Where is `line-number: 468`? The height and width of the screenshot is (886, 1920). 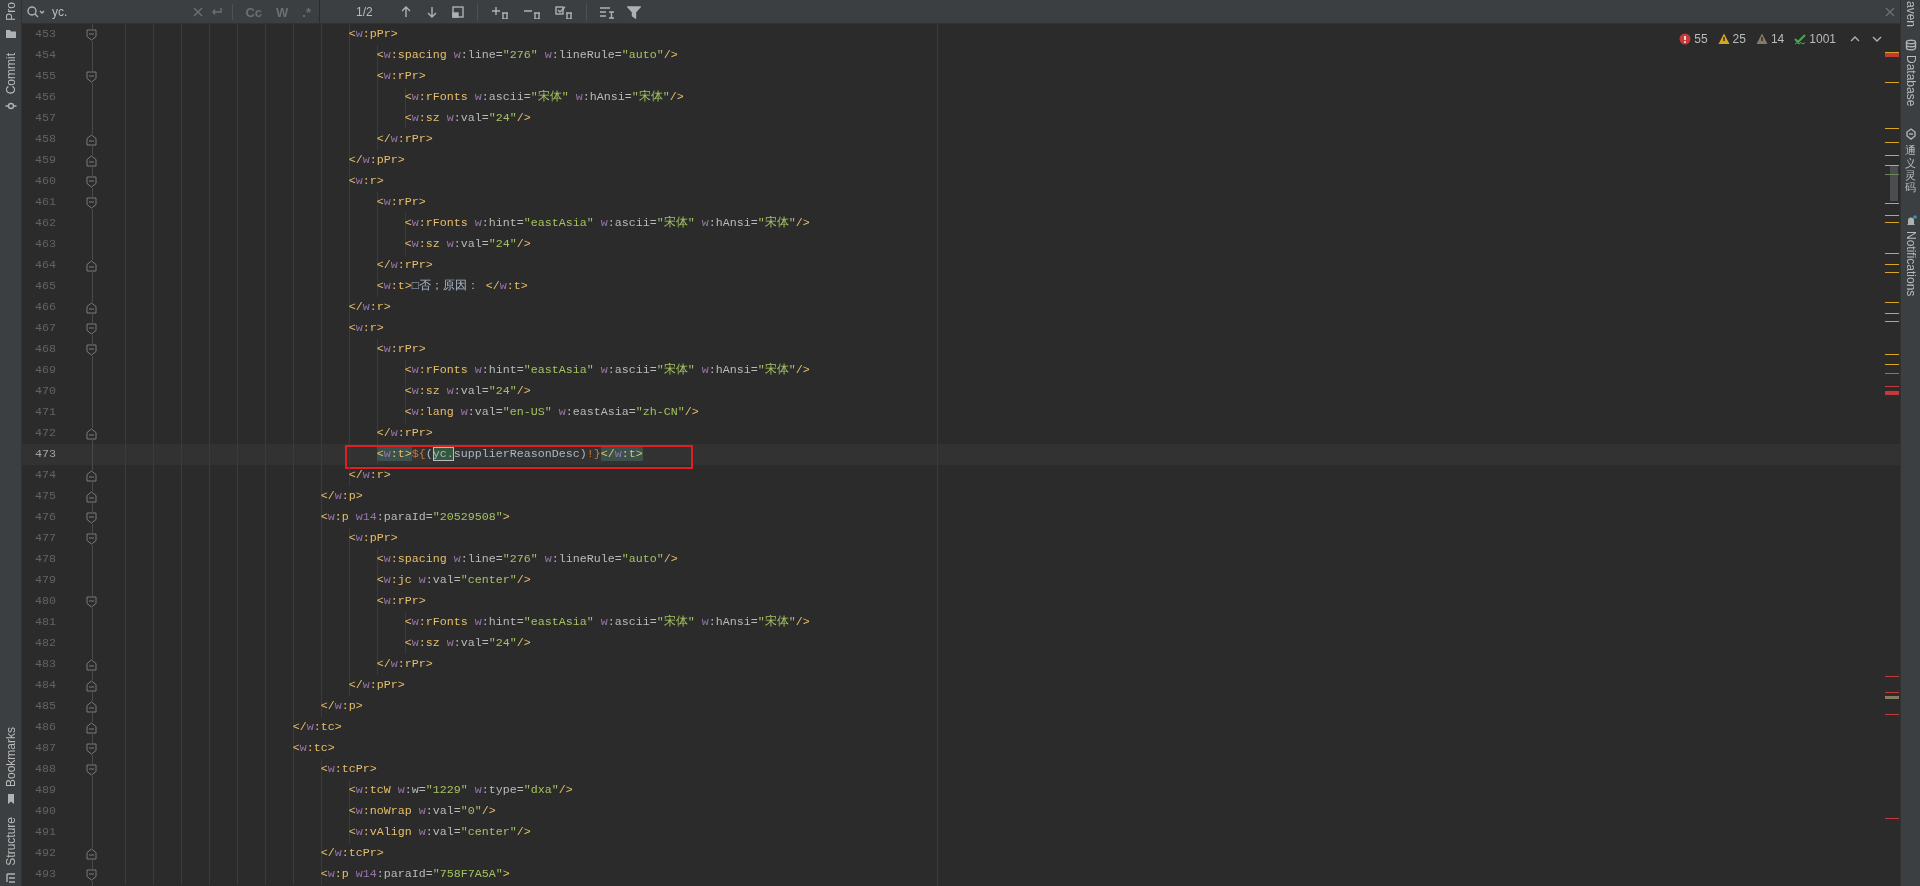 line-number: 468 is located at coordinates (45, 349).